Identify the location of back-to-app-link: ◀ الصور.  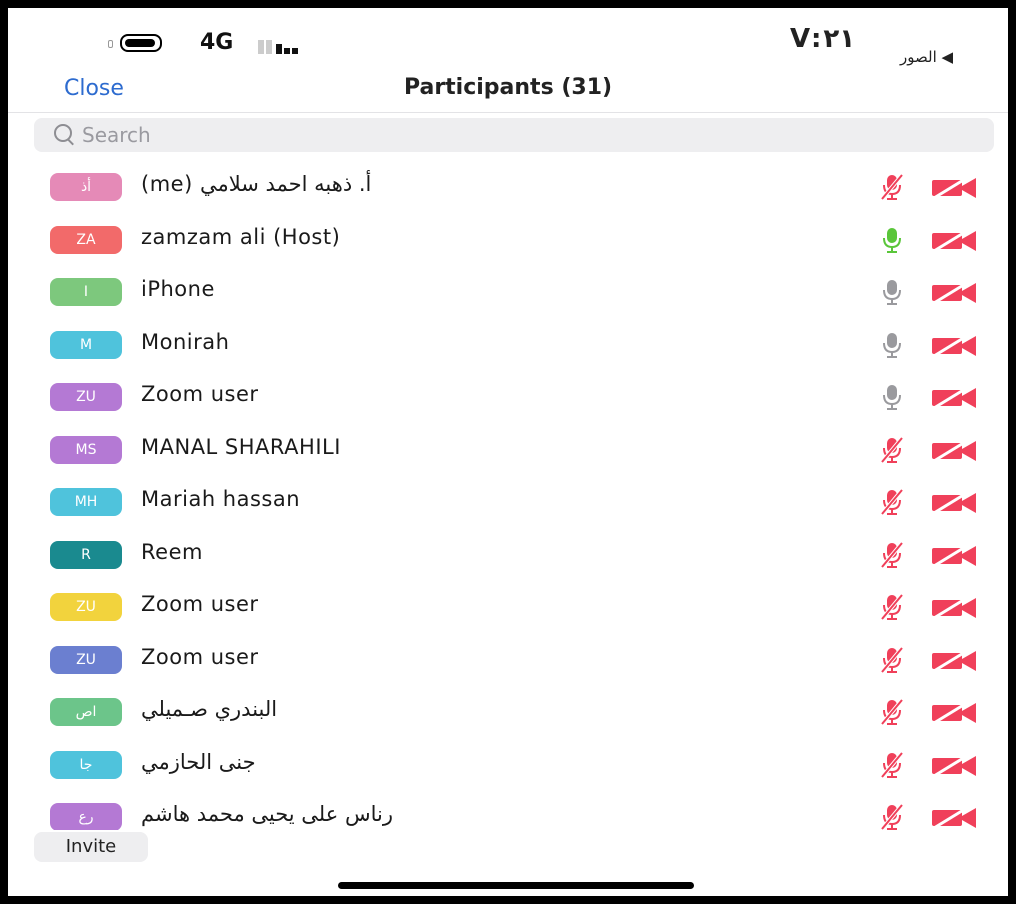
(926, 57).